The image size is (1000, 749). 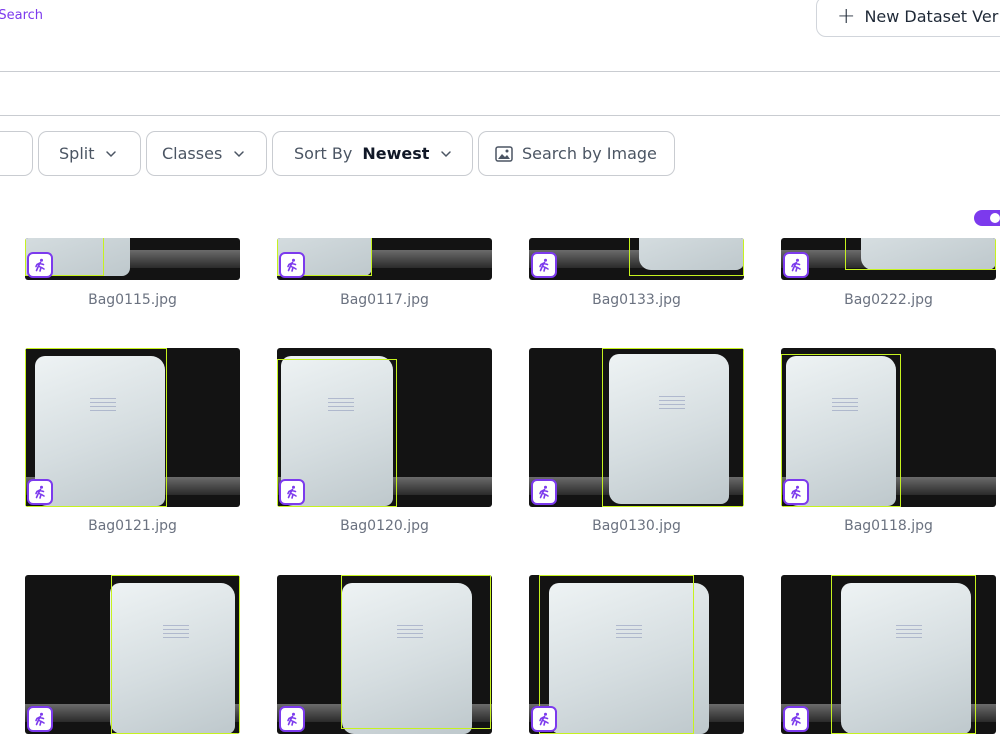 What do you see at coordinates (500, 71) in the screenshot?
I see `header-divider` at bounding box center [500, 71].